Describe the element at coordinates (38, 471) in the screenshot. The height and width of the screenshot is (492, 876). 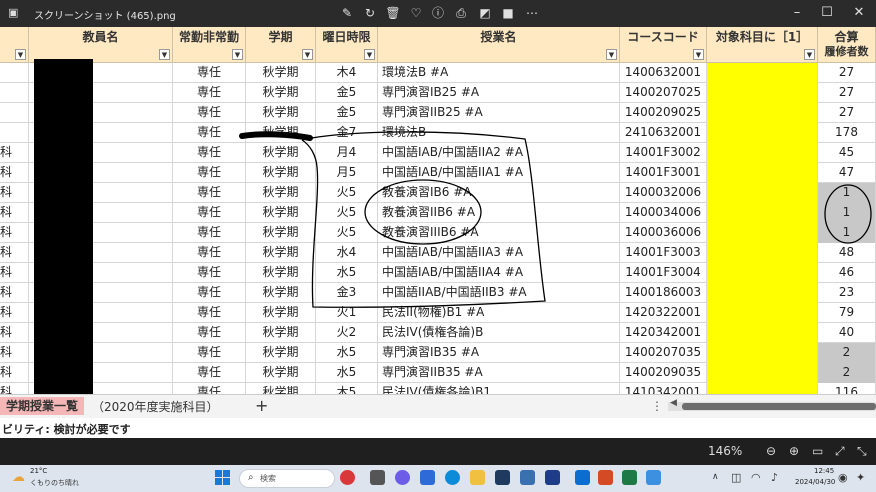
I see `weather-temp: 21°C` at that location.